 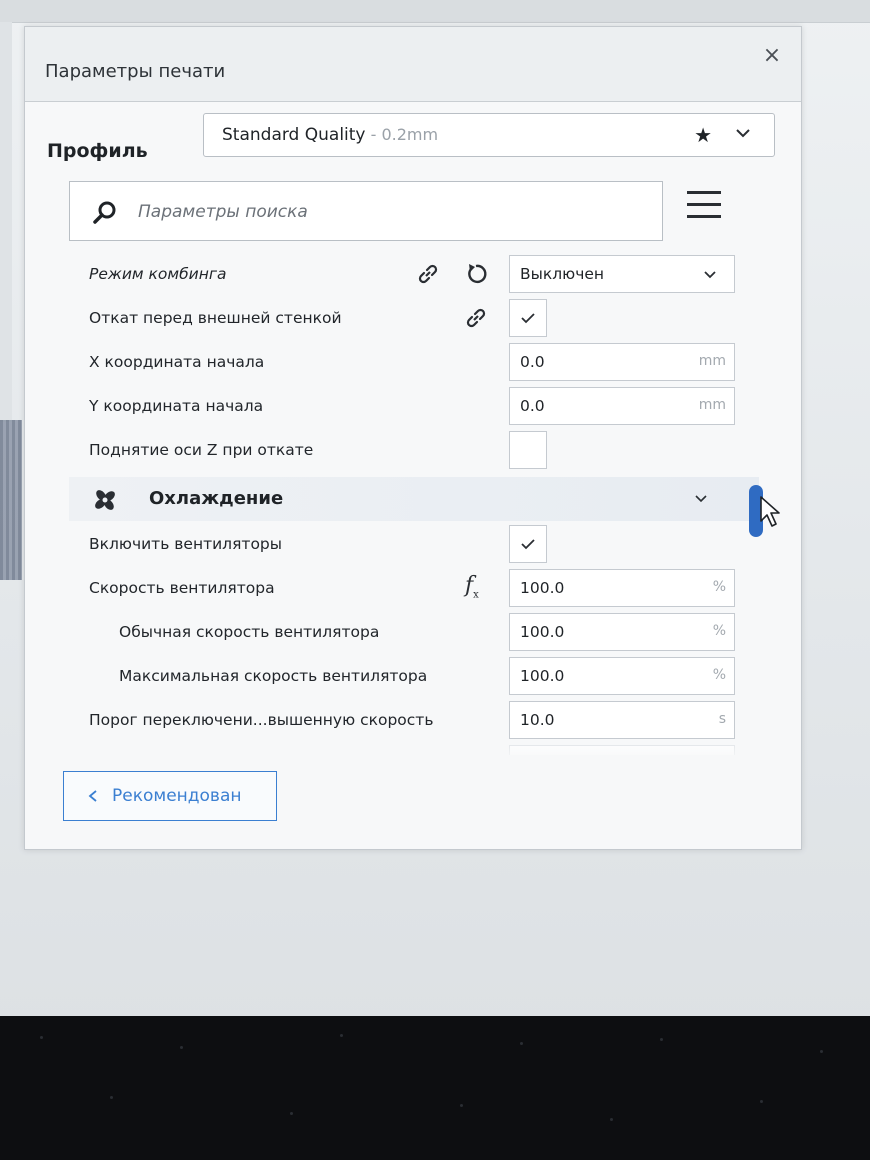 What do you see at coordinates (622, 362) in the screenshot?
I see `x-start-input: 0.0 mm` at bounding box center [622, 362].